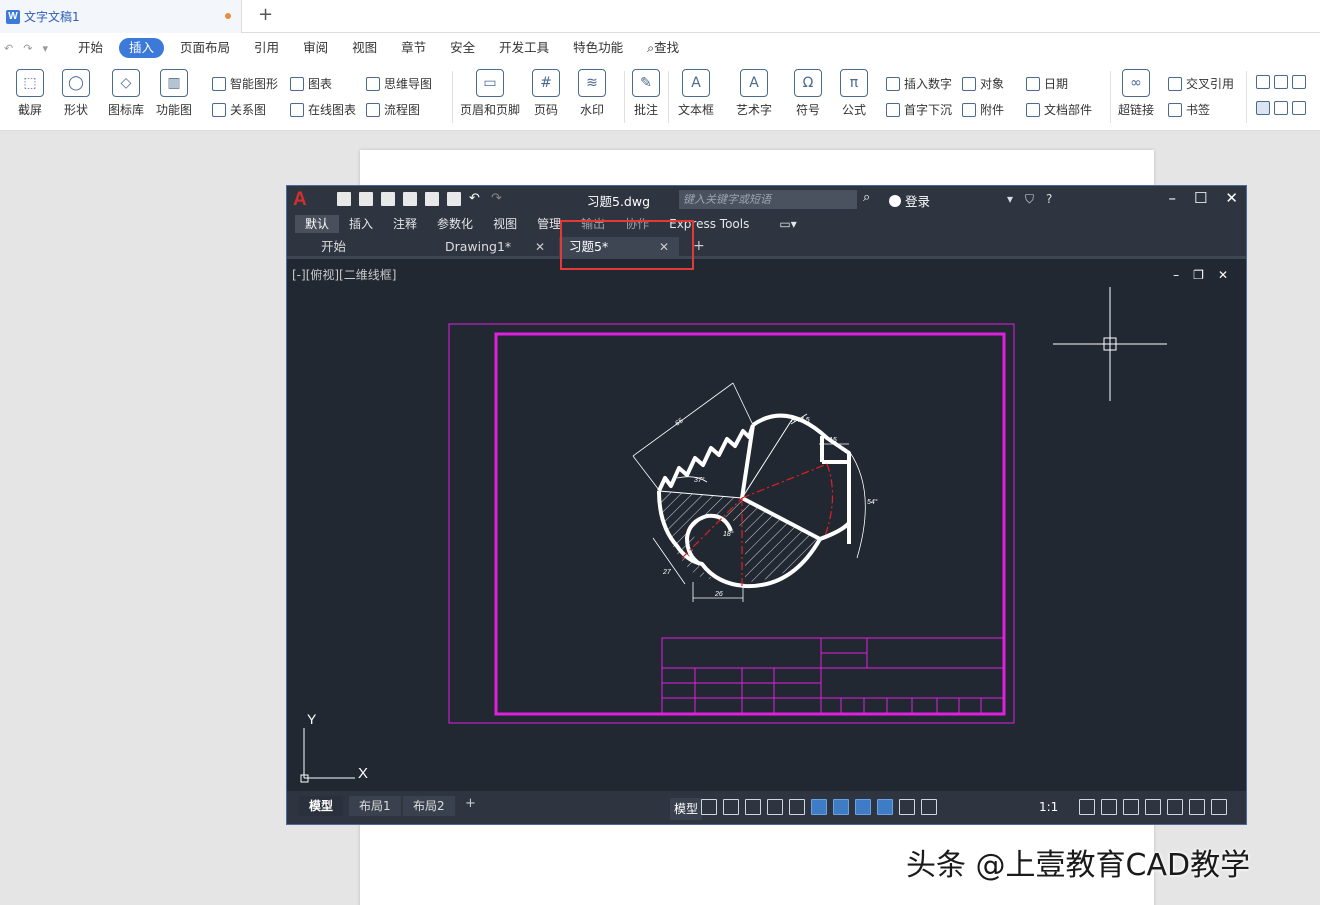  I want to click on customize-menu-icon, so click(1219, 807).